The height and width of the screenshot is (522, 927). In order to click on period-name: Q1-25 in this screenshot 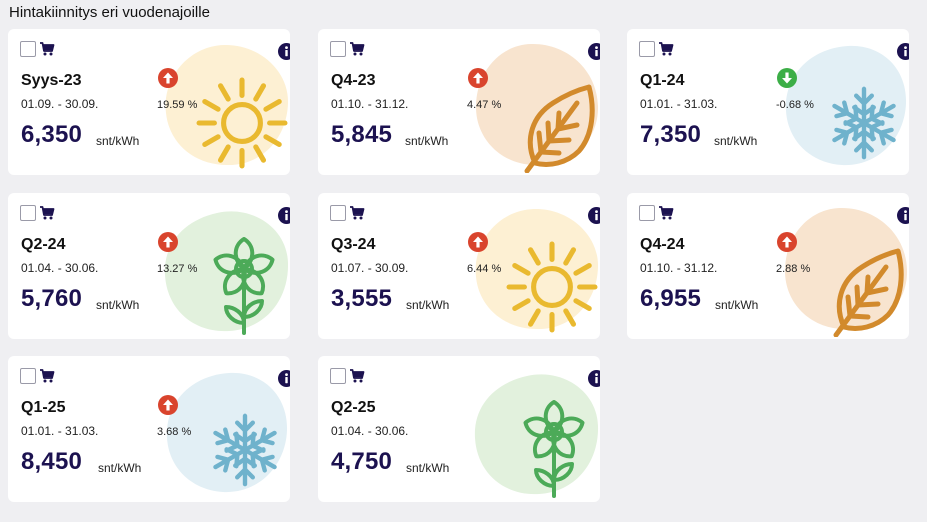, I will do `click(43, 407)`.